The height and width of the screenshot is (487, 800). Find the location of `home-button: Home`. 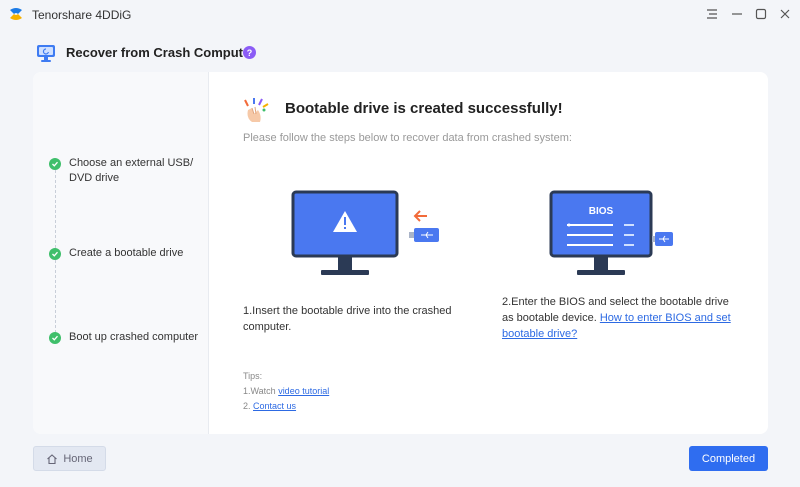

home-button: Home is located at coordinates (69, 458).